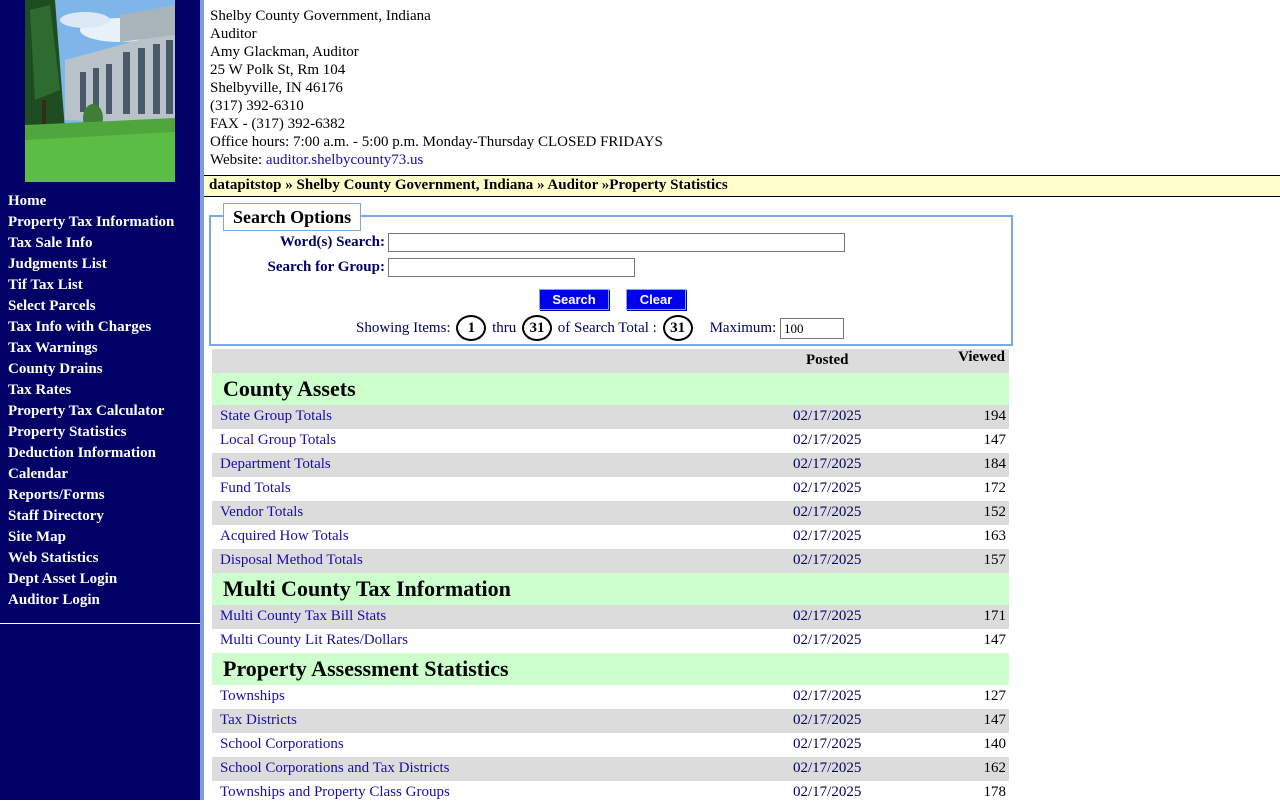 The width and height of the screenshot is (1280, 805). I want to click on report-link: Fund Totals, so click(255, 488).